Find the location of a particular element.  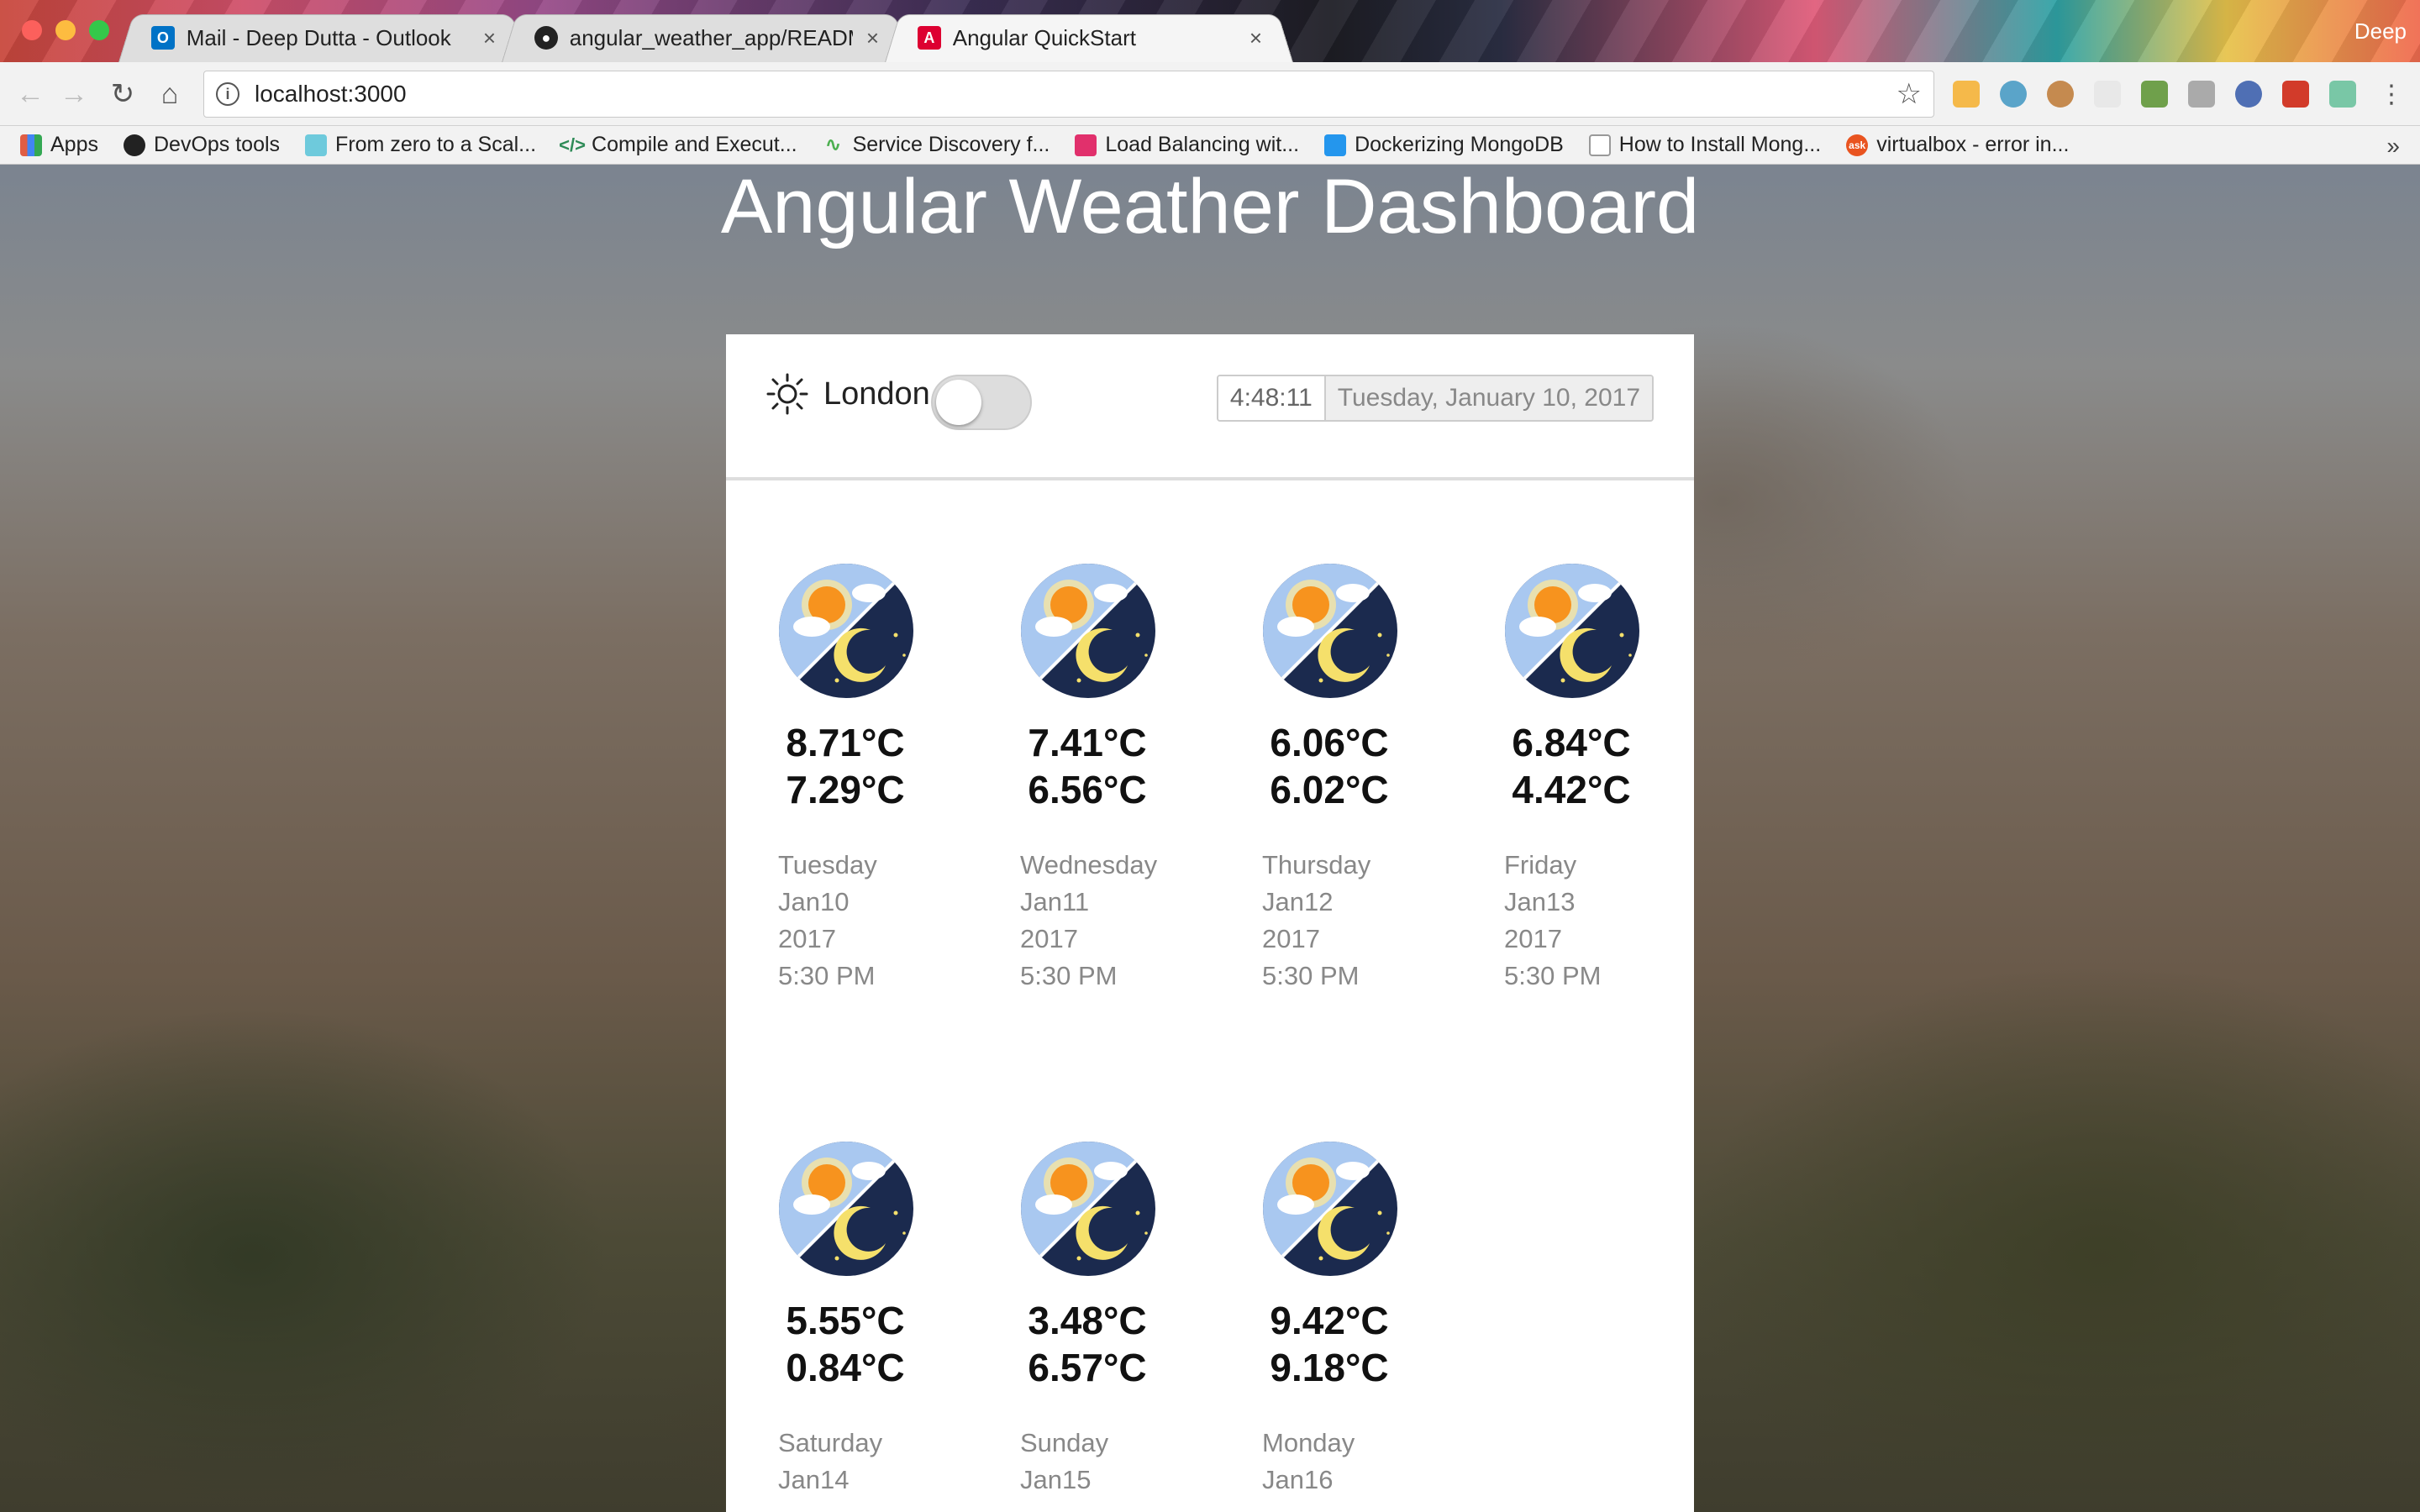

bookmark-dockerizing-mongodb: Dockerizing MongoDB is located at coordinates (1444, 145).